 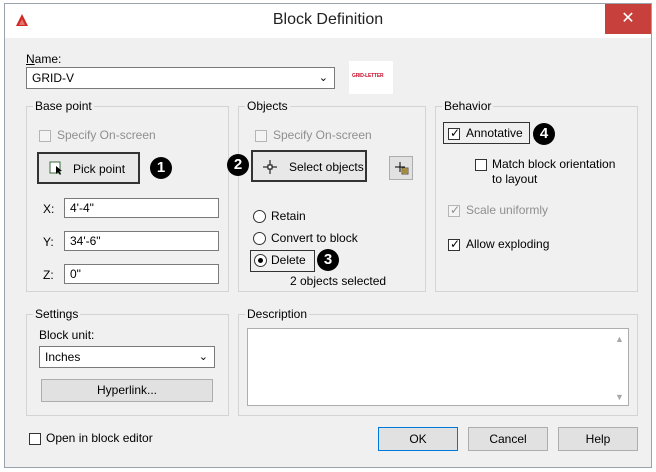 I want to click on objects-selected-status: 2 objects selected, so click(x=338, y=281).